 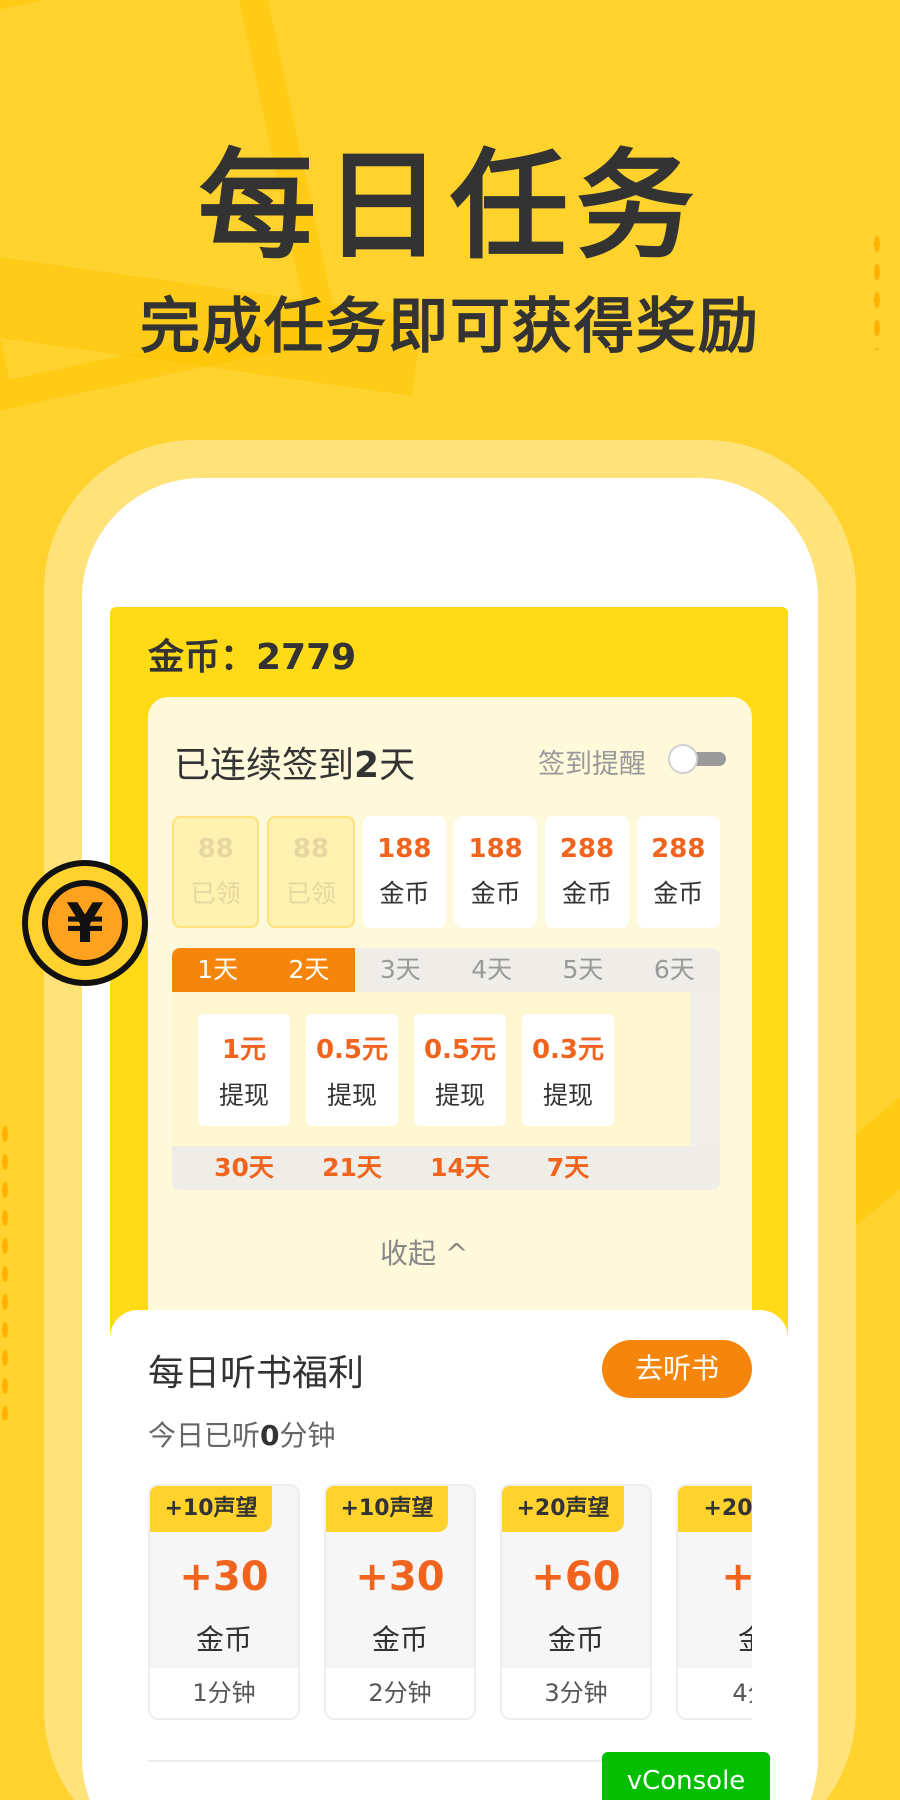 I want to click on listening-reward-card: +10声望 +30 金币 2分钟, so click(x=400, y=1602).